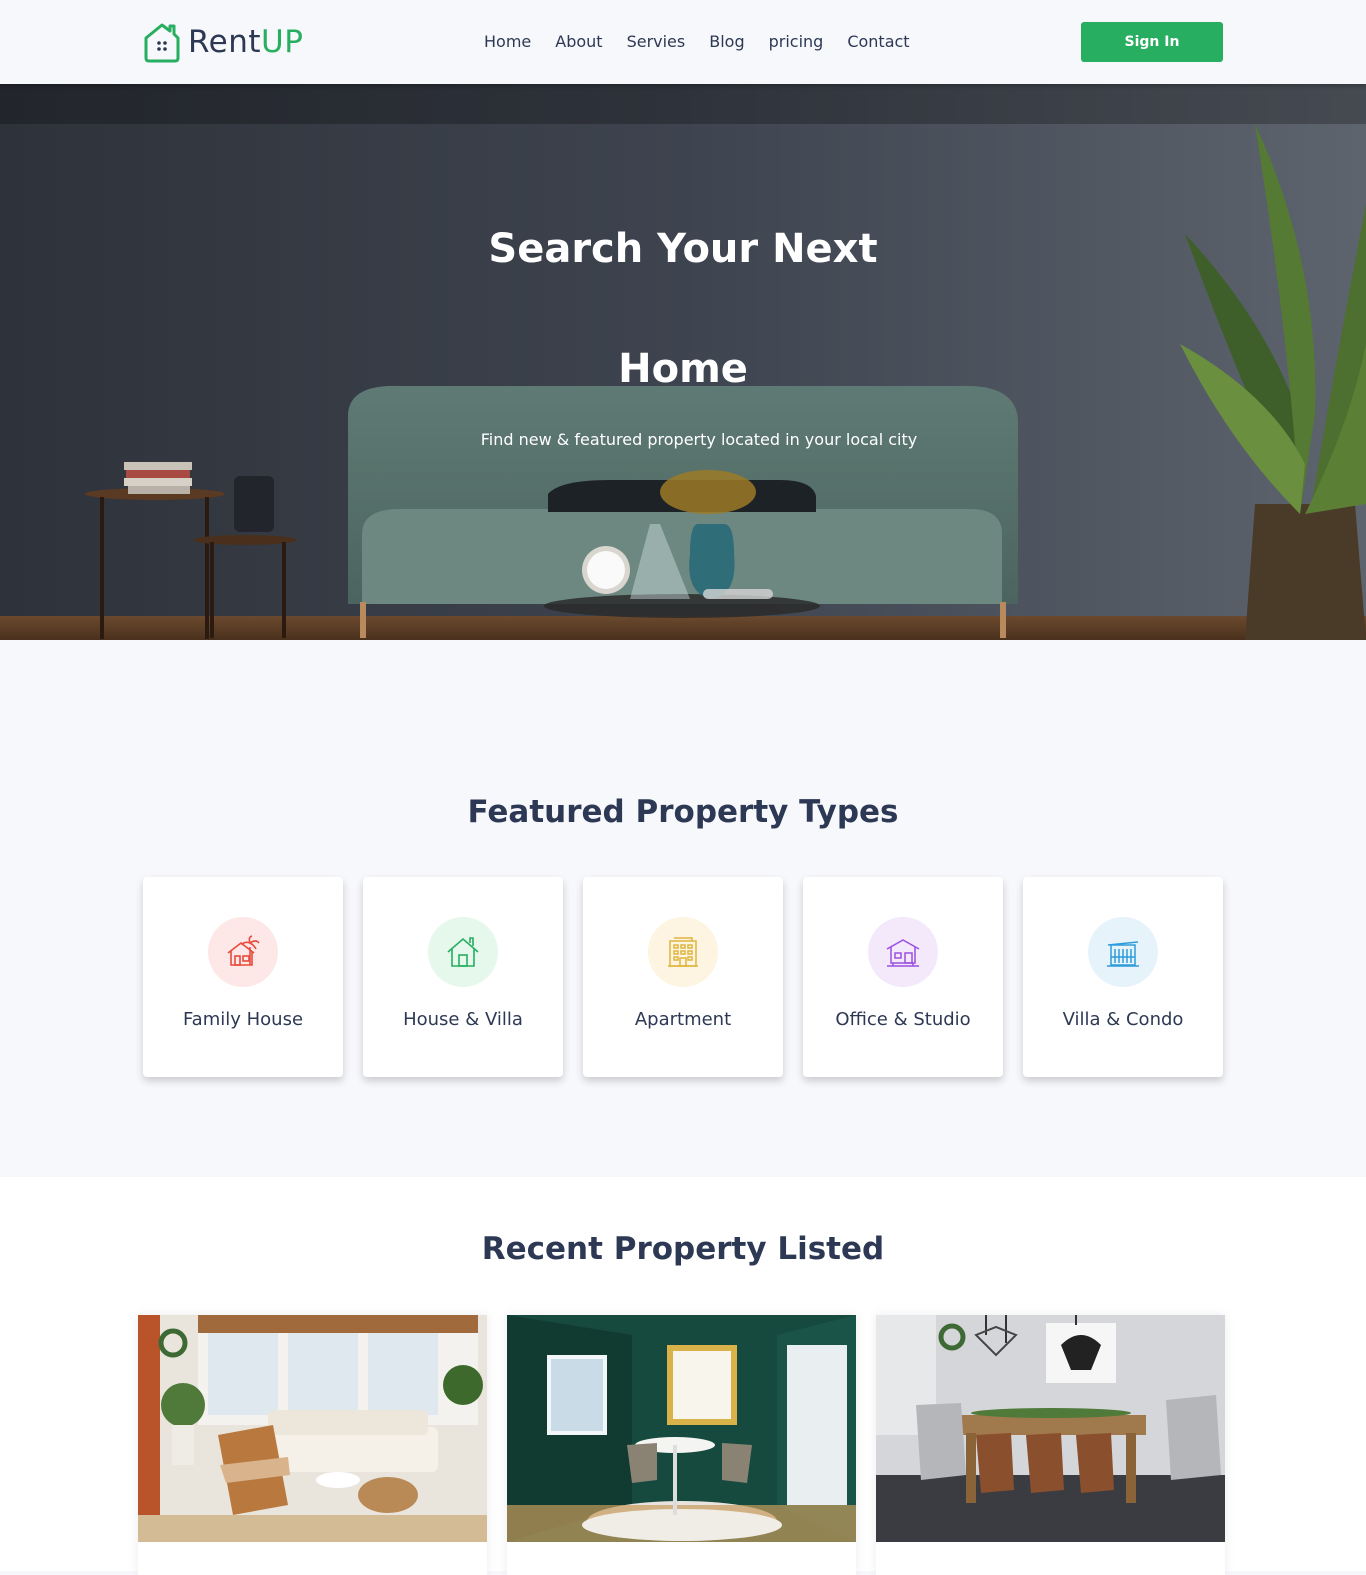 Image resolution: width=1366 pixels, height=1575 pixels. I want to click on dining-room-green-photo, so click(681, 1428).